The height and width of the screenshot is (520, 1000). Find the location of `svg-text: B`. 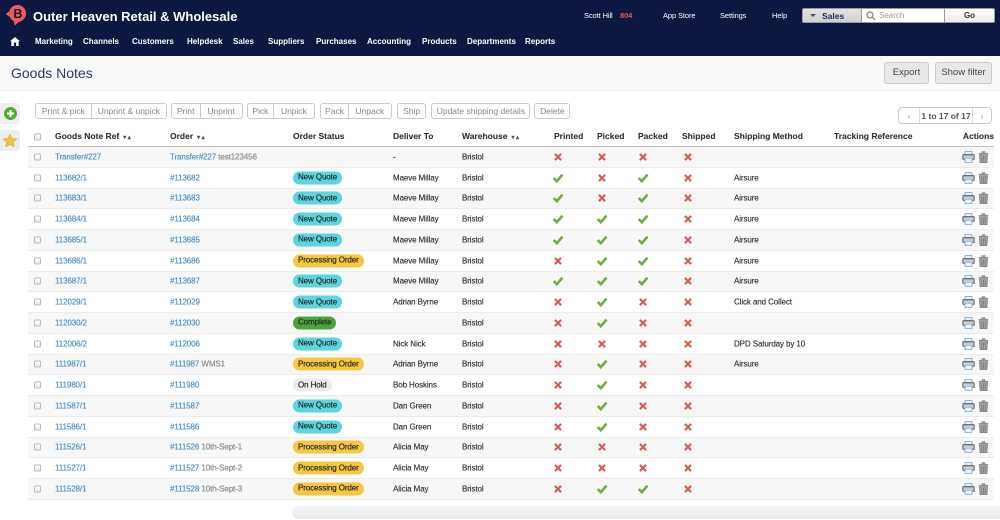

svg-text: B is located at coordinates (17, 14).